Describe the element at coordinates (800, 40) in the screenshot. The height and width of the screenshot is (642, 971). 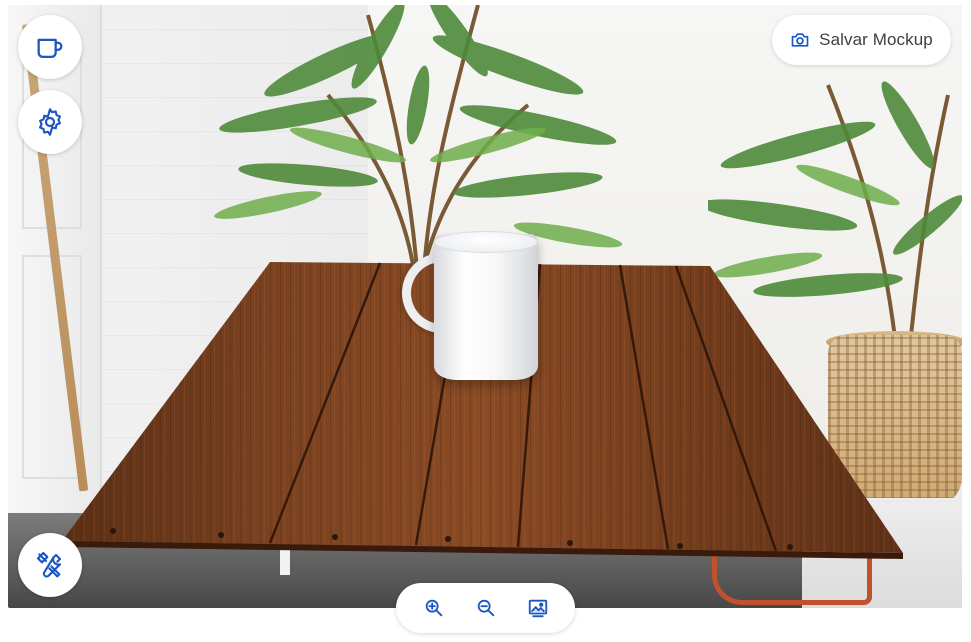
I see `camera-icon` at that location.